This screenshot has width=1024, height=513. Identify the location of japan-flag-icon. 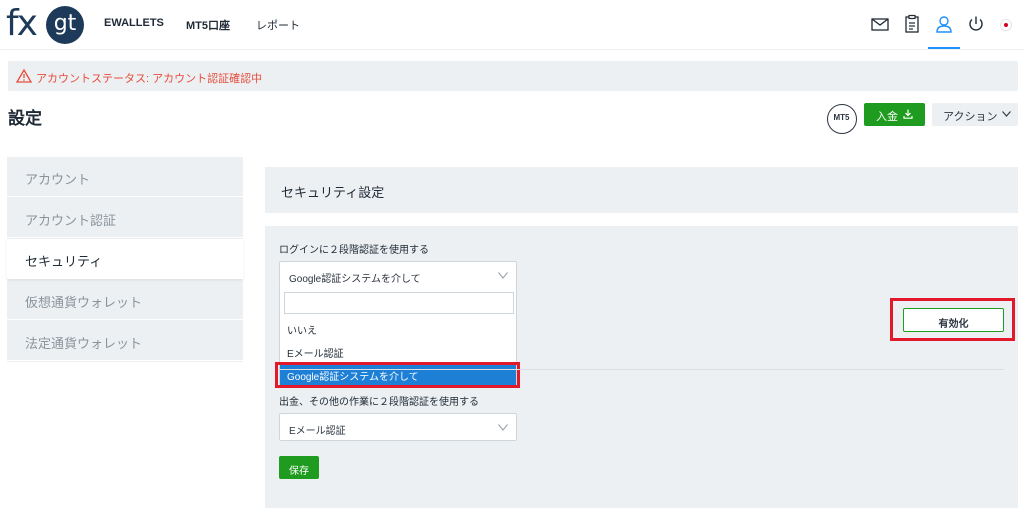
(1006, 25).